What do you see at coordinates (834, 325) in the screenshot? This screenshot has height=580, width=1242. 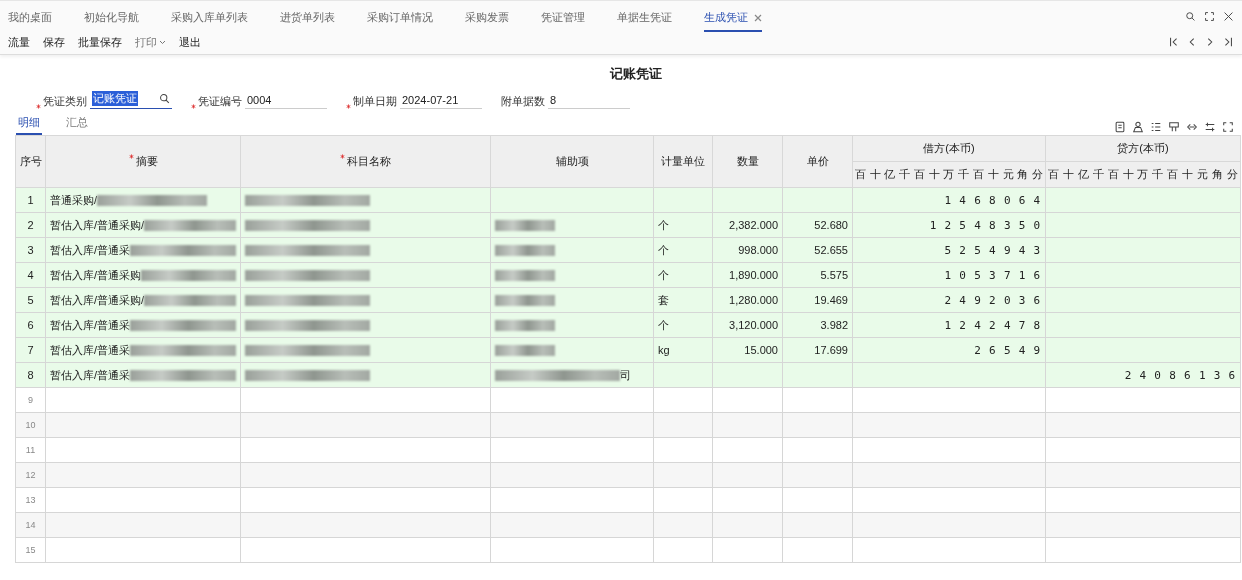 I see `price-text: 3.982` at bounding box center [834, 325].